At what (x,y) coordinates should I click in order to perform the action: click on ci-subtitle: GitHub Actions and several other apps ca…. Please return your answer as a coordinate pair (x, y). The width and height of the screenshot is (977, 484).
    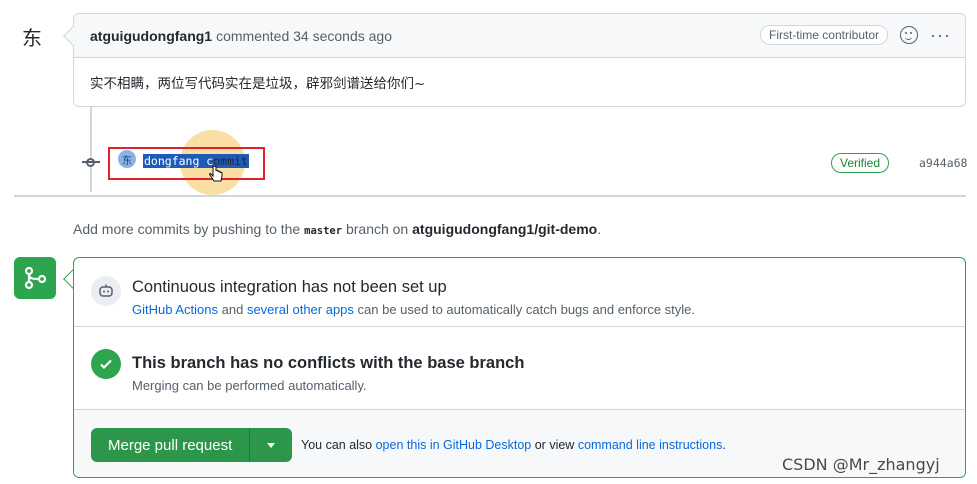
    Looking at the image, I should click on (414, 309).